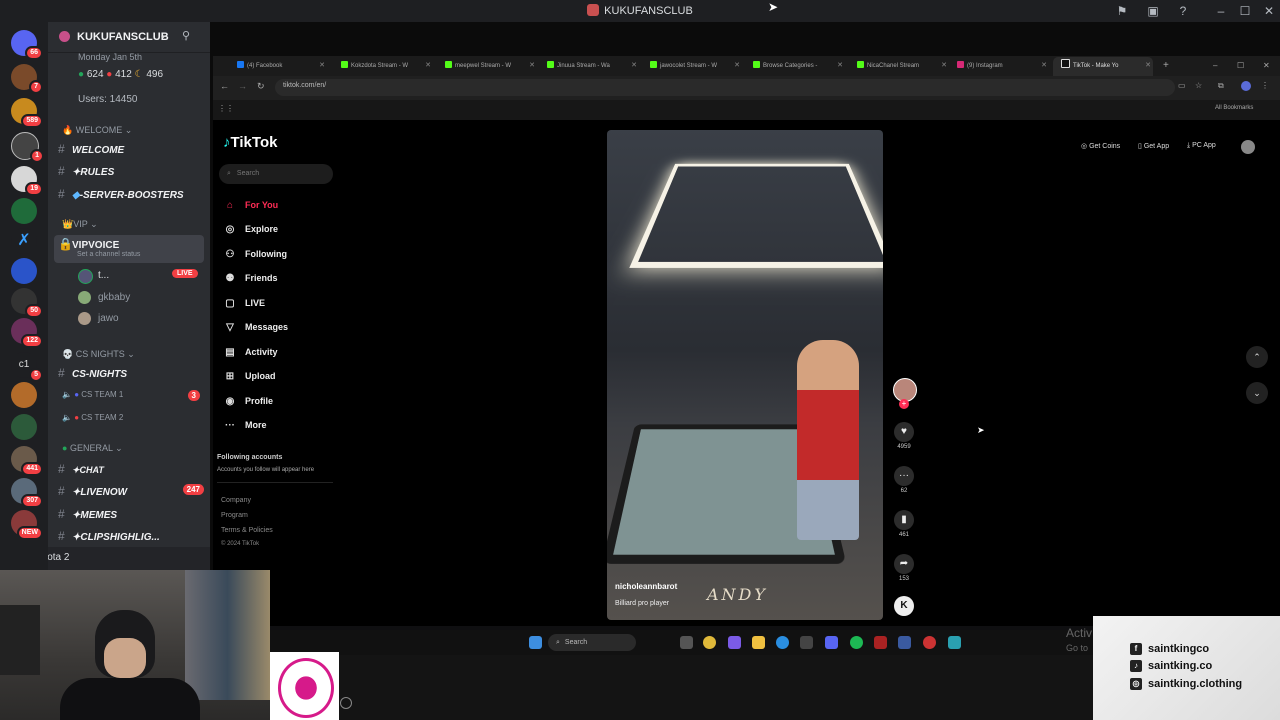 Image resolution: width=1280 pixels, height=720 pixels. I want to click on channel-livenow: # ✦LIVENOW, so click(92, 491).